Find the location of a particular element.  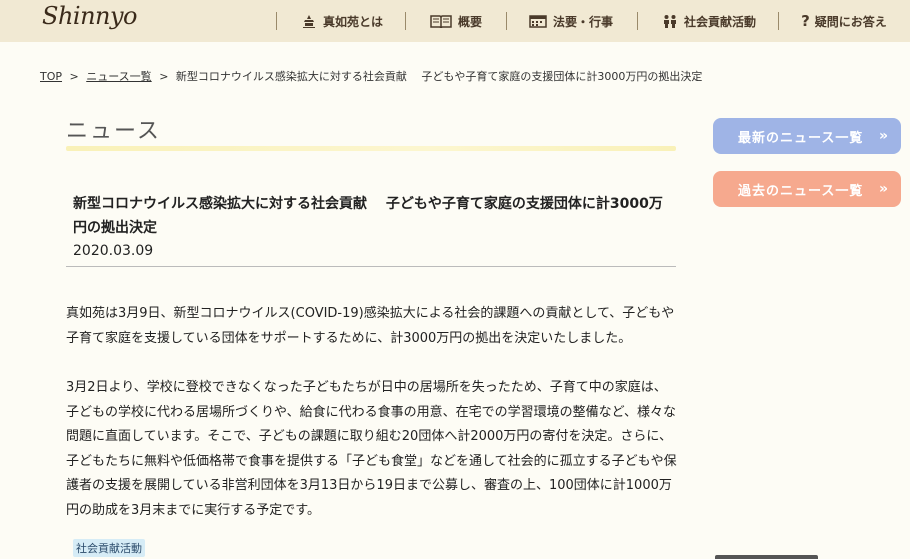

page-title: ニュース is located at coordinates (113, 131).